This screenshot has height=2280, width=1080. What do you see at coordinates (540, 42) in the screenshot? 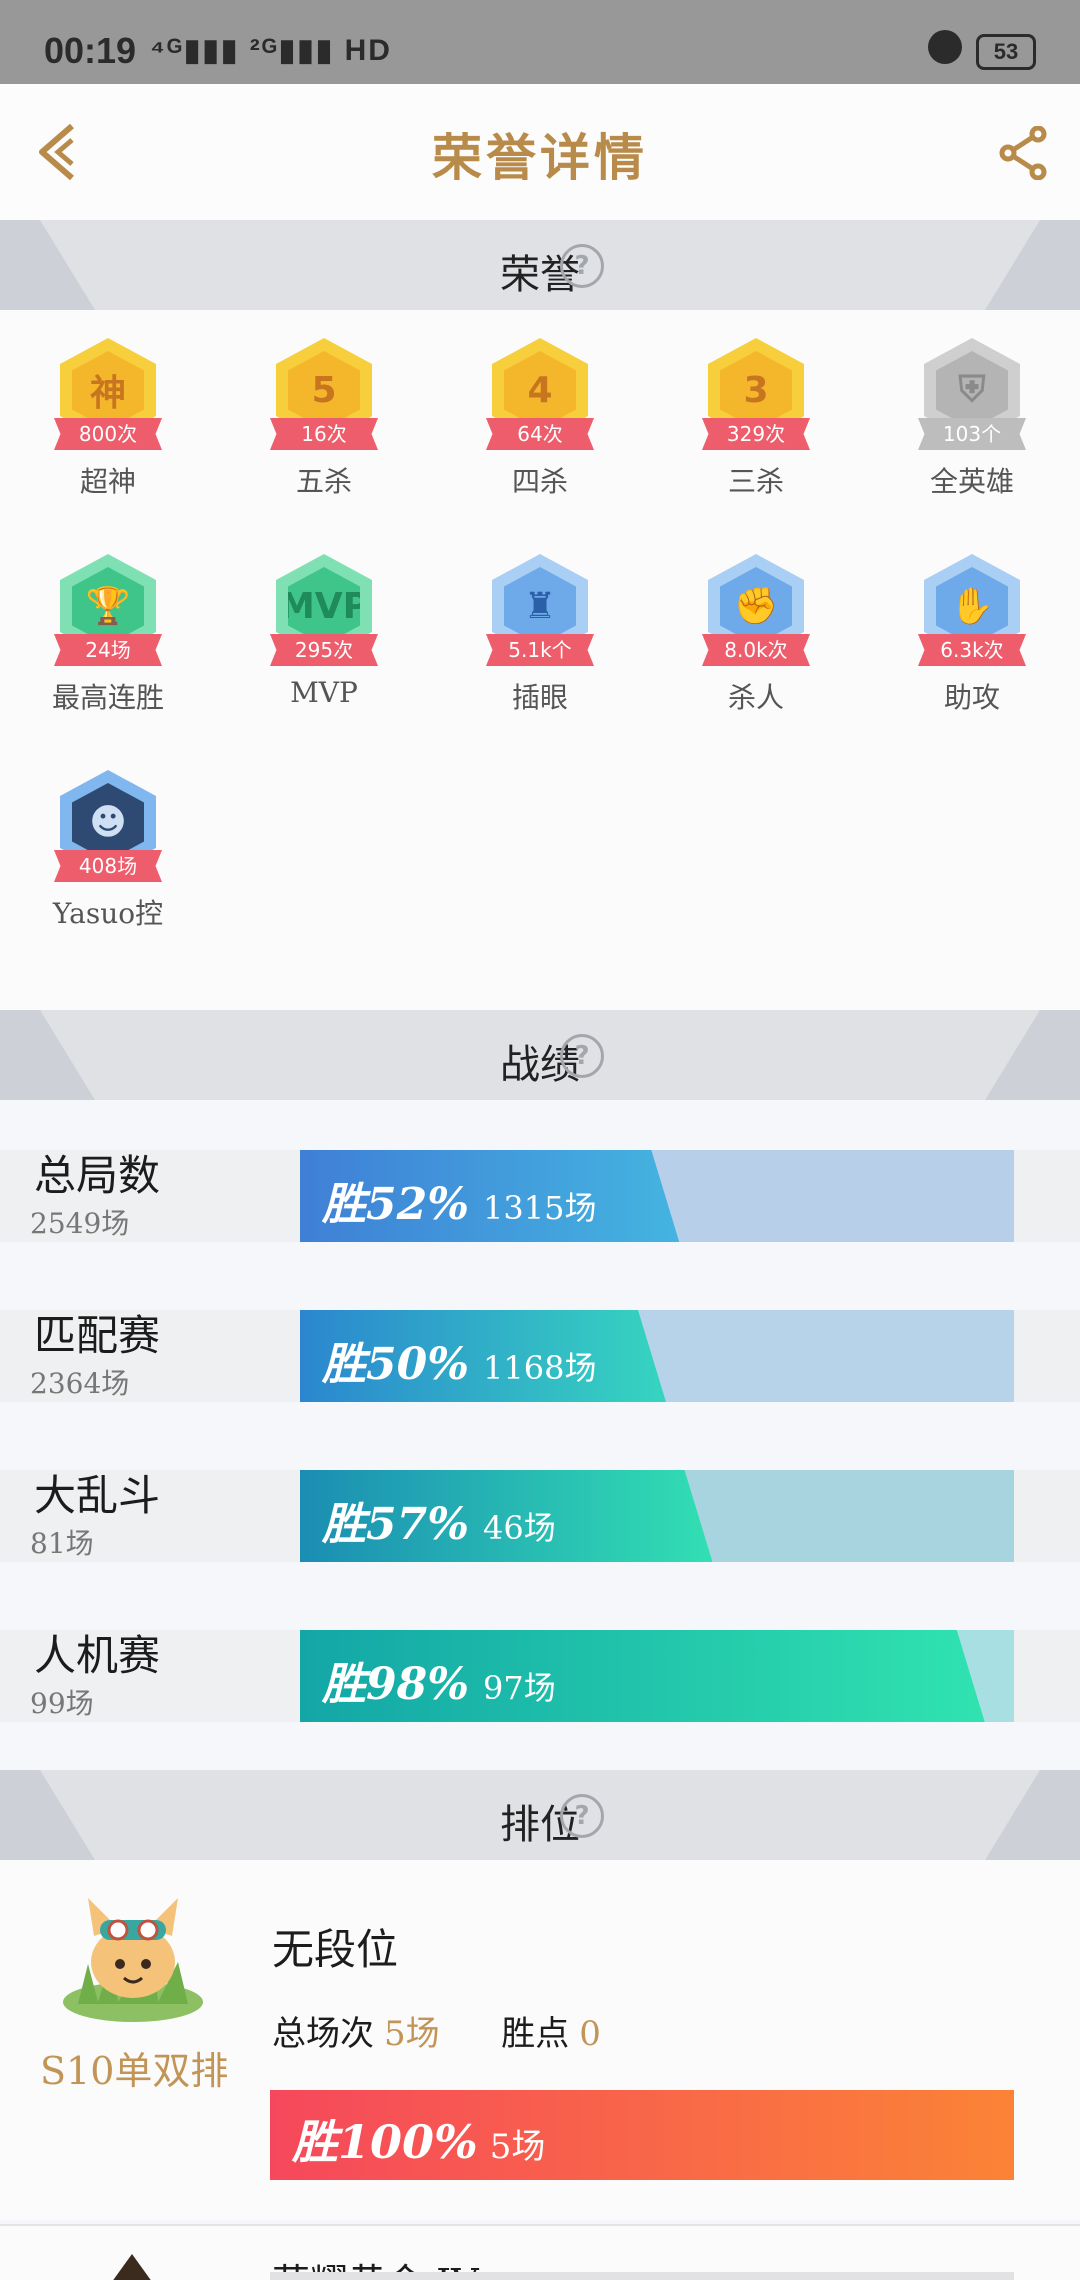
I see `status-bar: 00:19 ⁴ᴳ▮▮▮ ²ᴳ▮▮▮ HD 53` at bounding box center [540, 42].